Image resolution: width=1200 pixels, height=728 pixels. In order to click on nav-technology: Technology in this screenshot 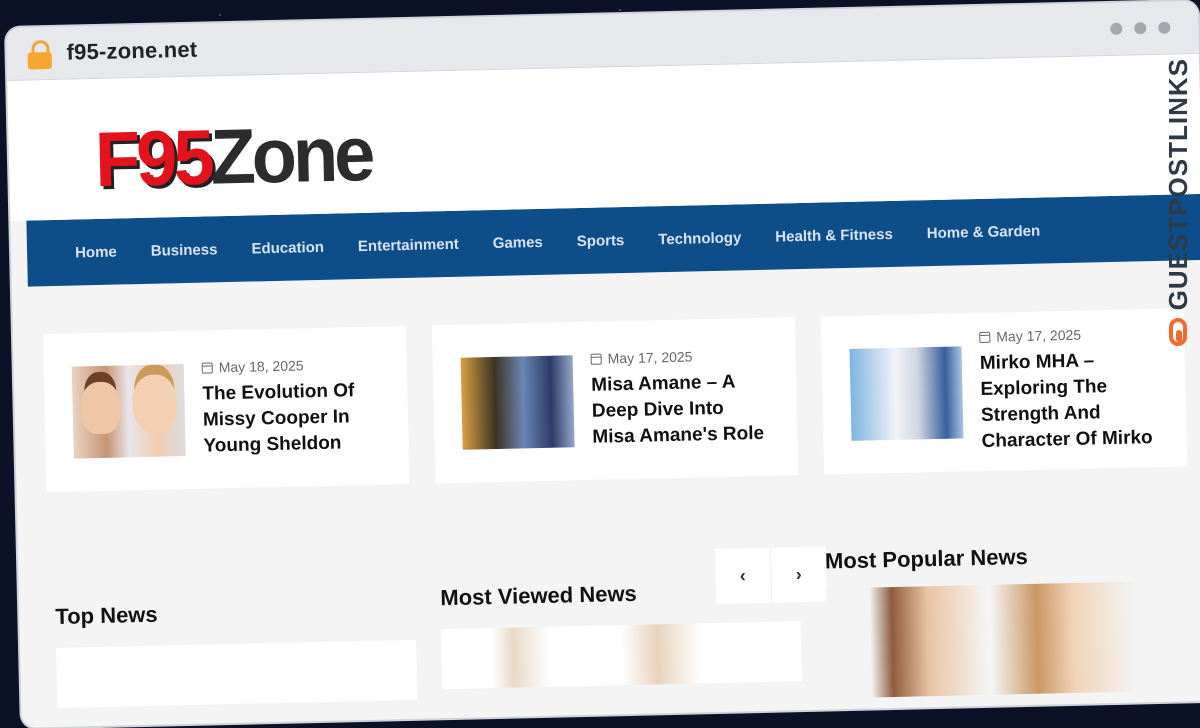, I will do `click(699, 238)`.